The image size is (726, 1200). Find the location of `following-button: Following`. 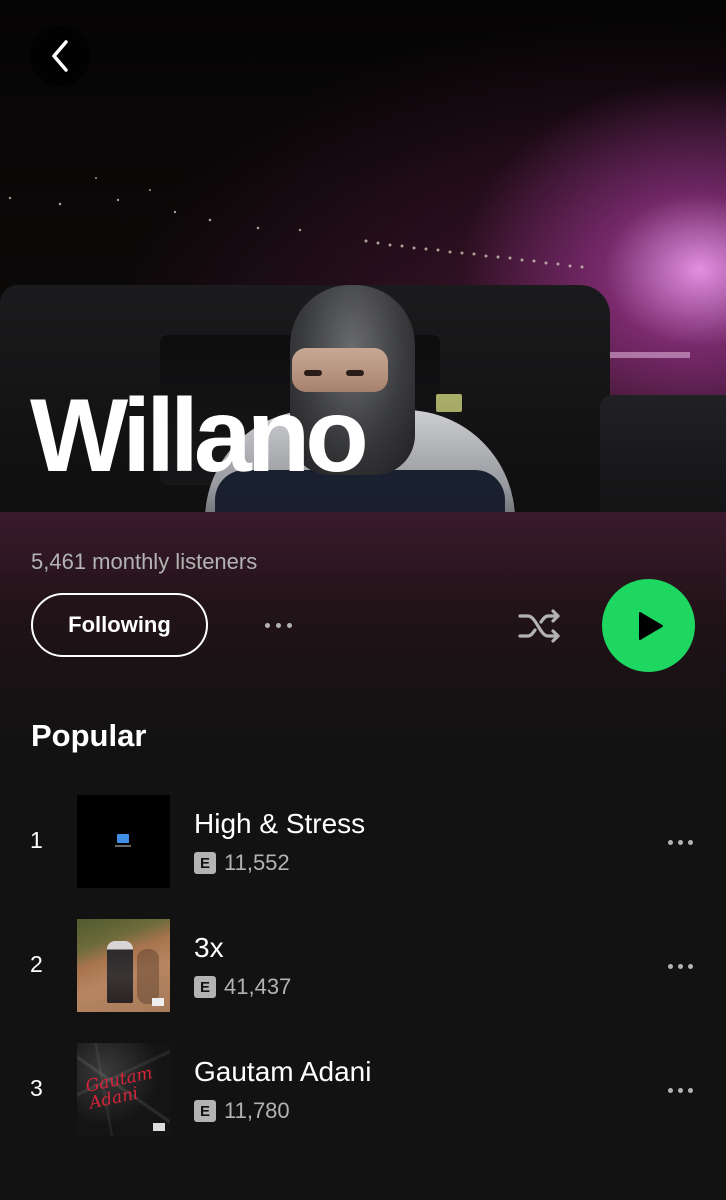

following-button: Following is located at coordinates (119, 625).